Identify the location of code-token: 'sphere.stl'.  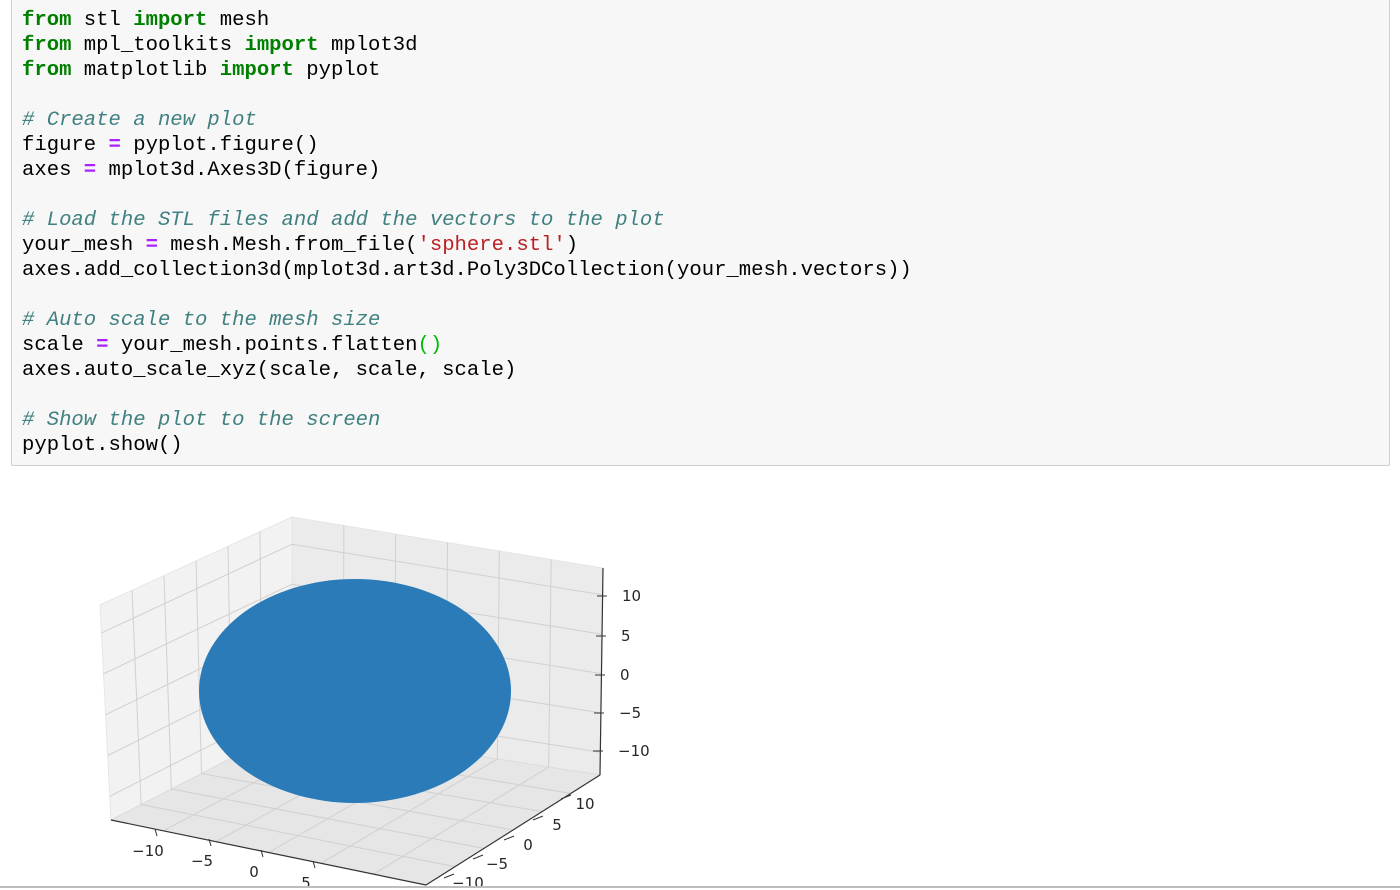
(491, 245).